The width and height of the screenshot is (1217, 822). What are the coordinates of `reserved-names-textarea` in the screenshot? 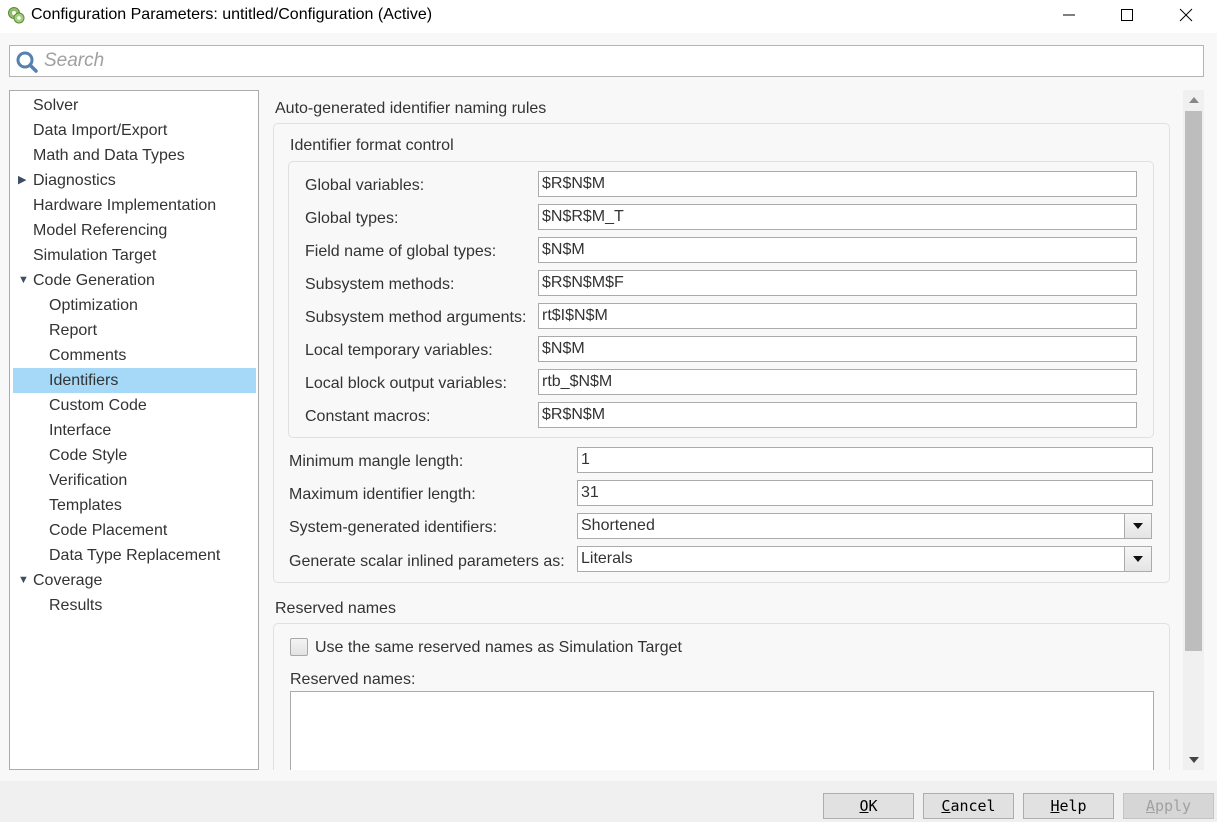 It's located at (722, 730).